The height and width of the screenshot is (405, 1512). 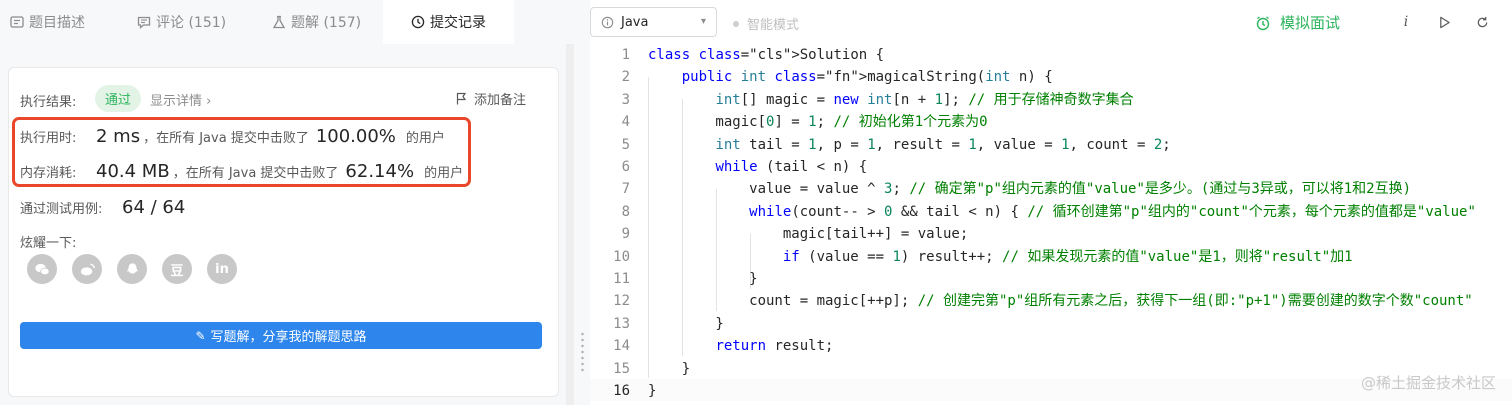 What do you see at coordinates (621, 301) in the screenshot?
I see `line-number: 12` at bounding box center [621, 301].